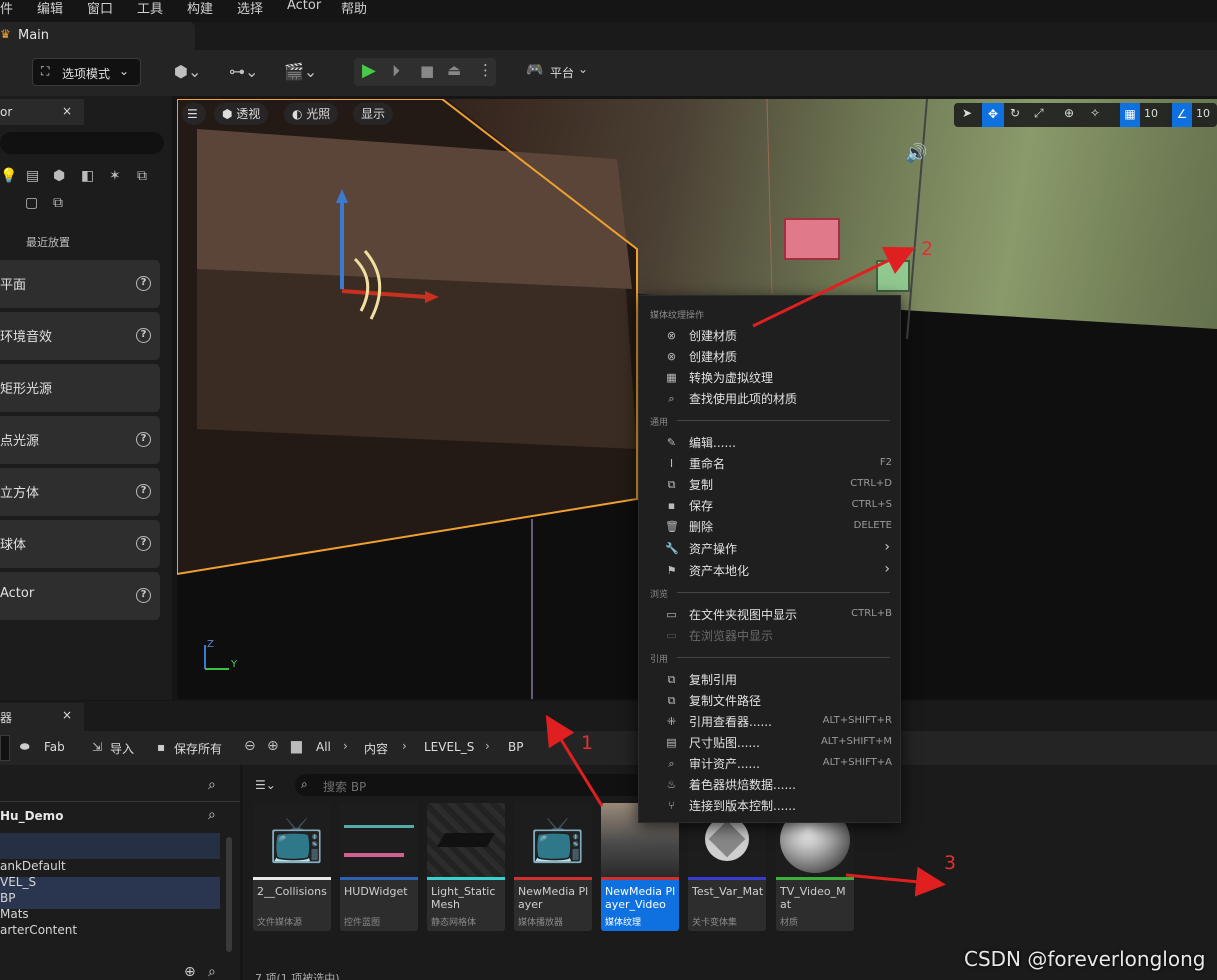 This screenshot has width=1217, height=980. What do you see at coordinates (993, 115) in the screenshot?
I see `translate-icon: ✥` at bounding box center [993, 115].